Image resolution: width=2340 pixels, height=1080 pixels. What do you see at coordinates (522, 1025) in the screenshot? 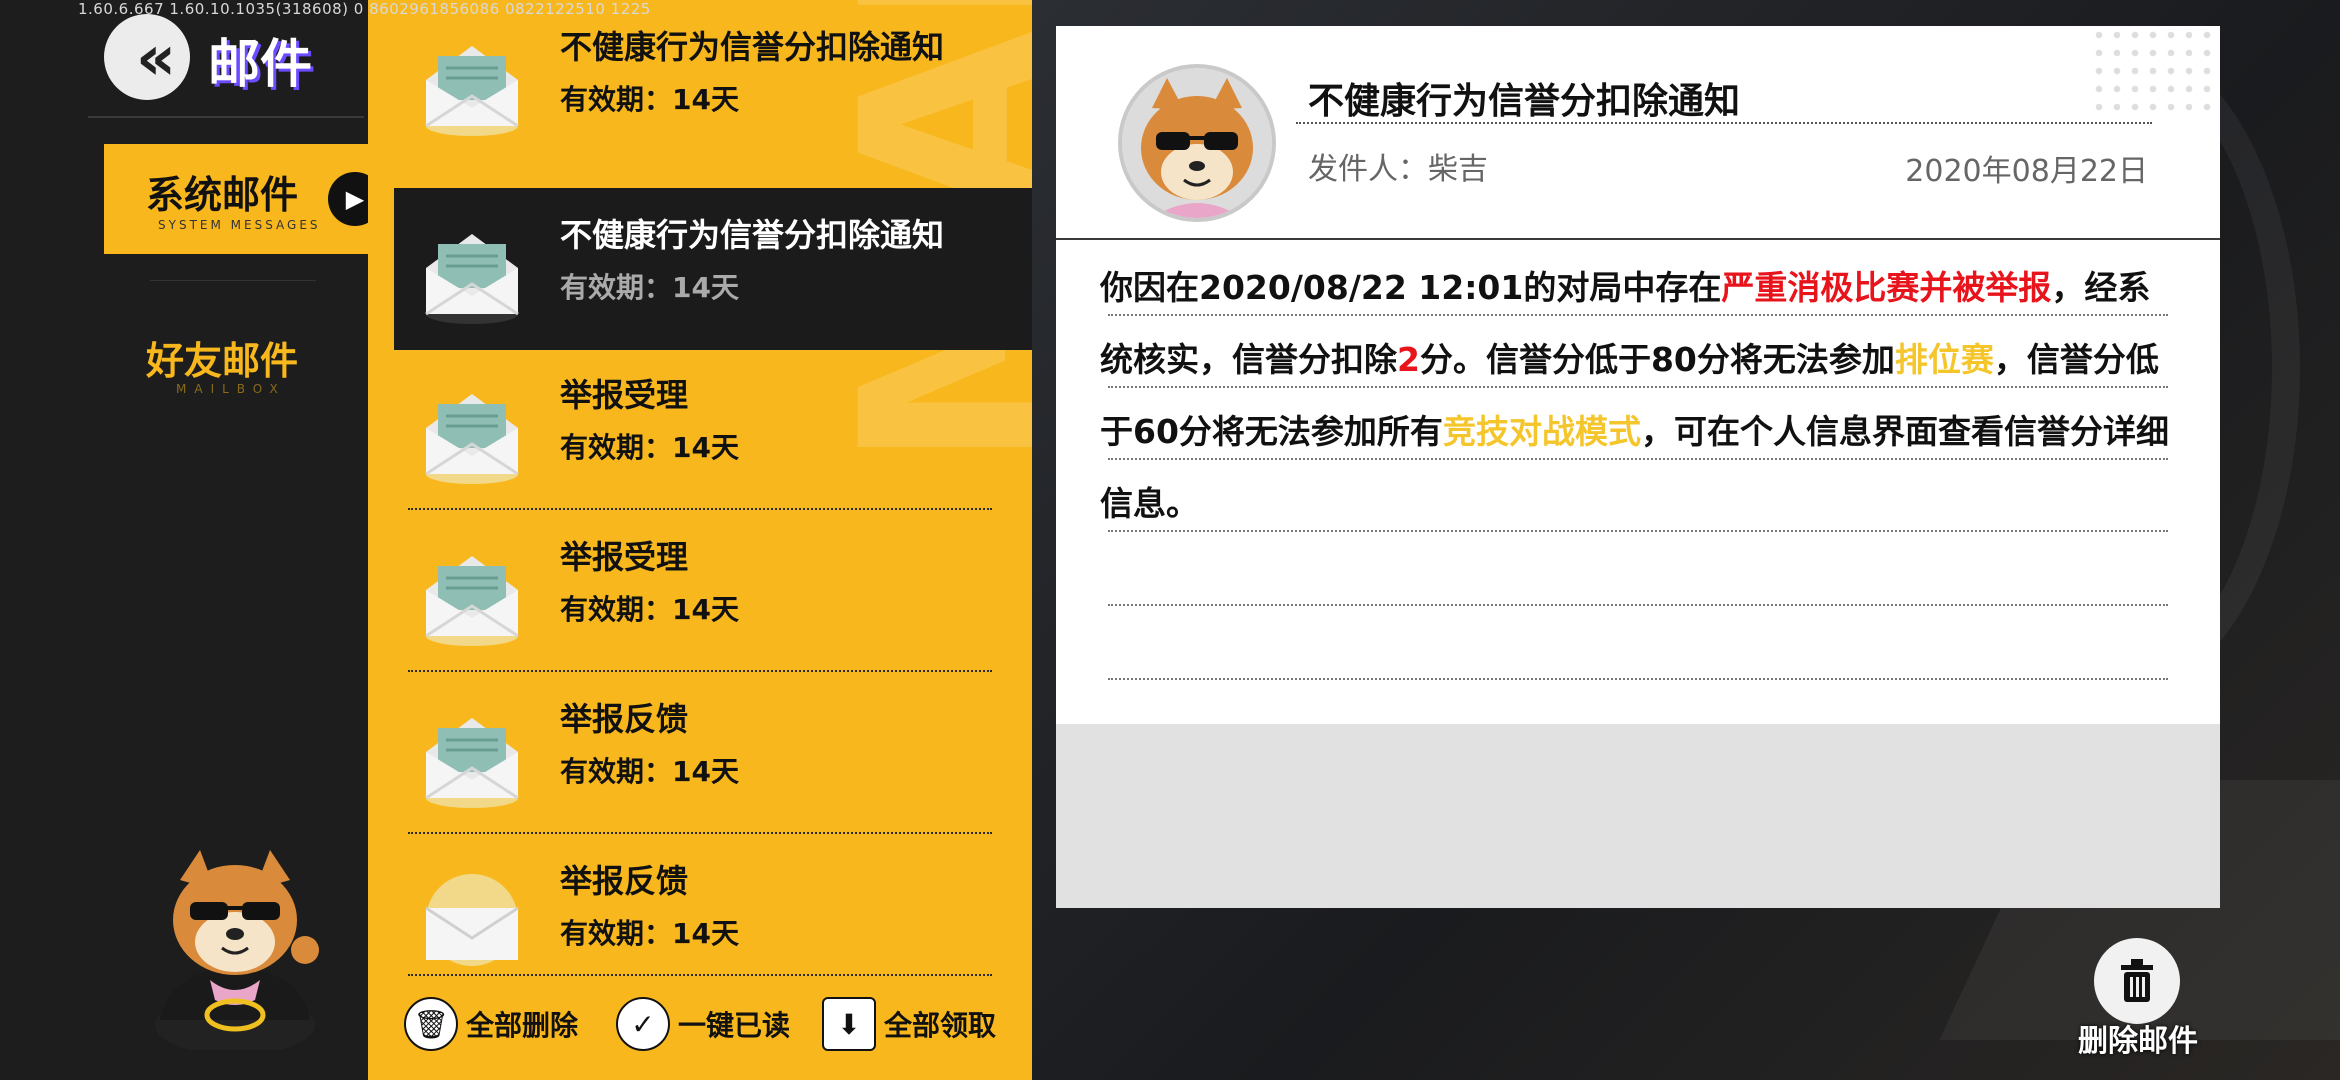
I see `action-label: 全部删除` at bounding box center [522, 1025].